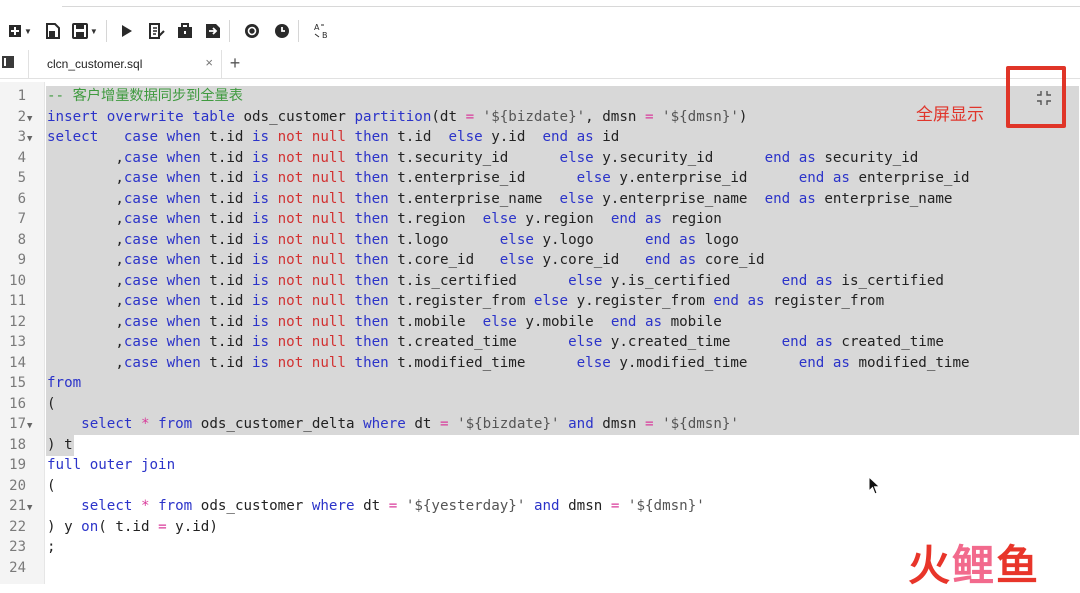 The height and width of the screenshot is (593, 1080). Describe the element at coordinates (209, 62) in the screenshot. I see `close-icon: ×` at that location.